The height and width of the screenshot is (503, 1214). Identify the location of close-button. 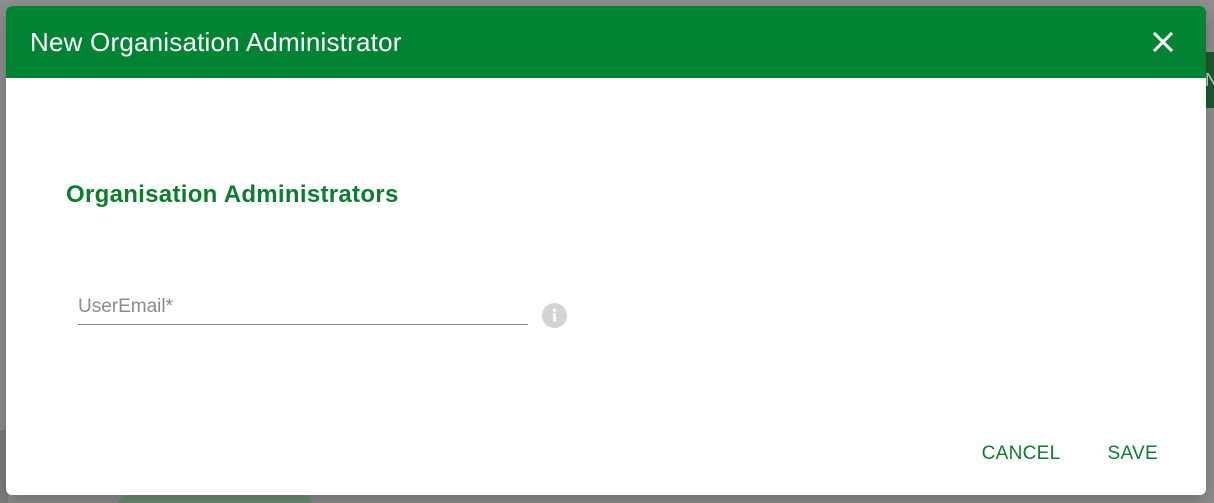
(1163, 42).